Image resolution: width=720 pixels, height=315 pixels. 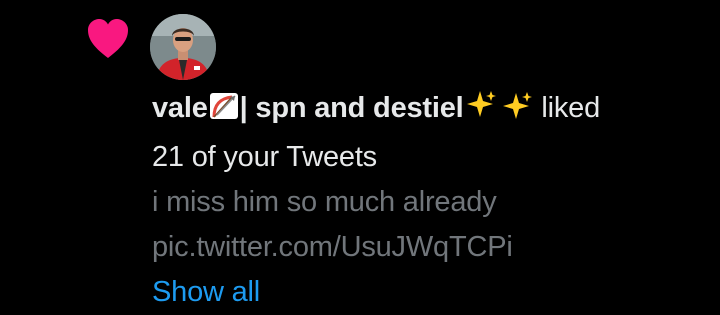 What do you see at coordinates (432, 247) in the screenshot?
I see `tweet-link: pic.twitter.com/UsuJWqTCPi` at bounding box center [432, 247].